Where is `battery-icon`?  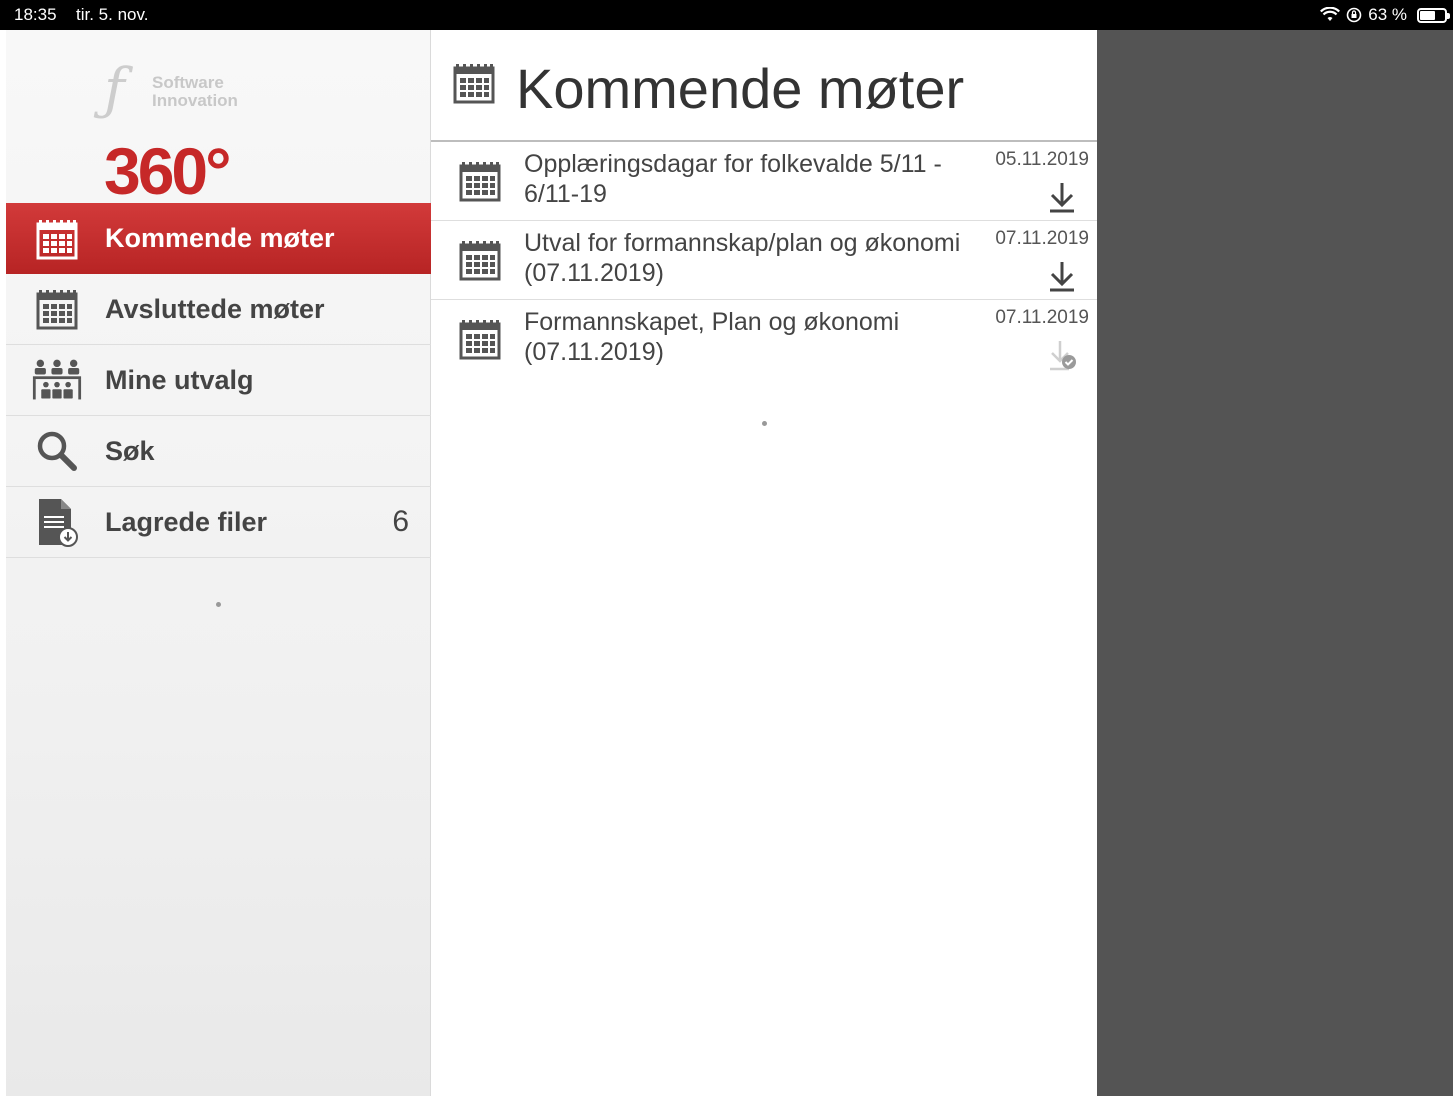 battery-icon is located at coordinates (1433, 15).